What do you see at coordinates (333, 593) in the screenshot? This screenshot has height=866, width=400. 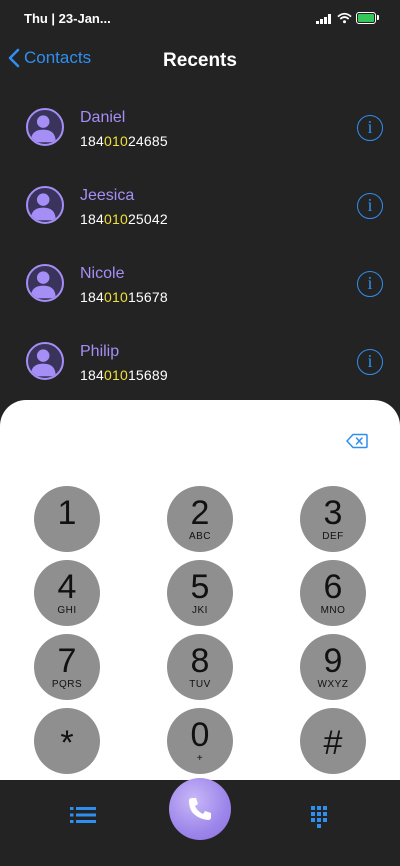 I see `key-6: 6 MNO` at bounding box center [333, 593].